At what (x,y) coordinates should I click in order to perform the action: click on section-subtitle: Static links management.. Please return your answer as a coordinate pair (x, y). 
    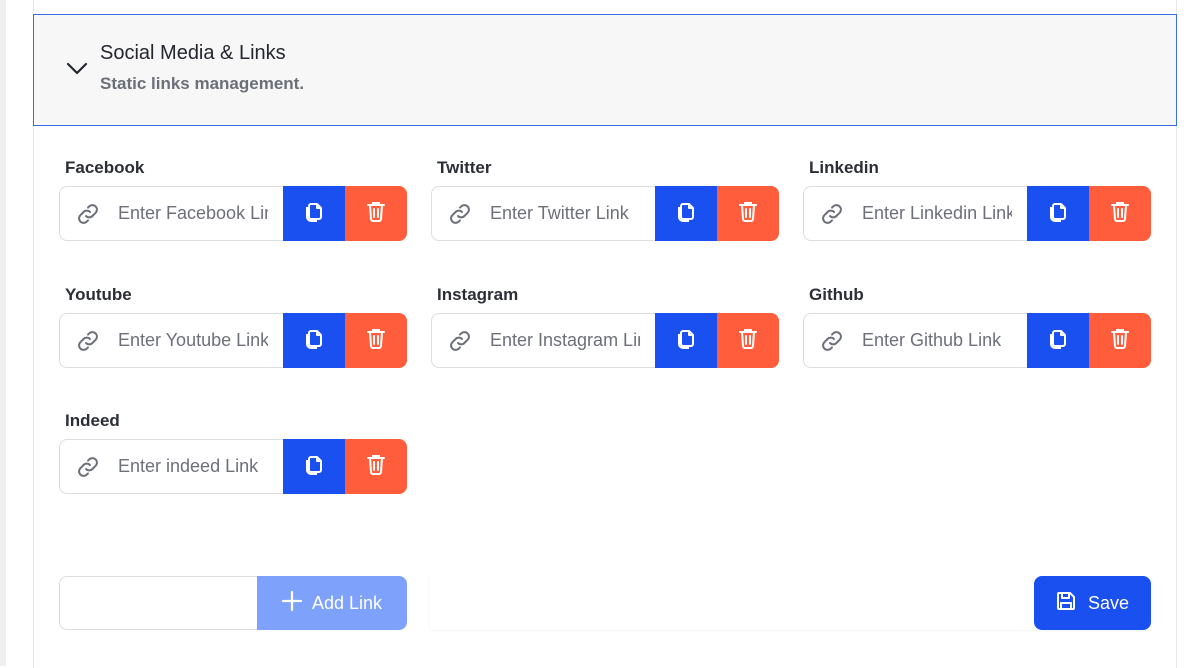
    Looking at the image, I should click on (202, 83).